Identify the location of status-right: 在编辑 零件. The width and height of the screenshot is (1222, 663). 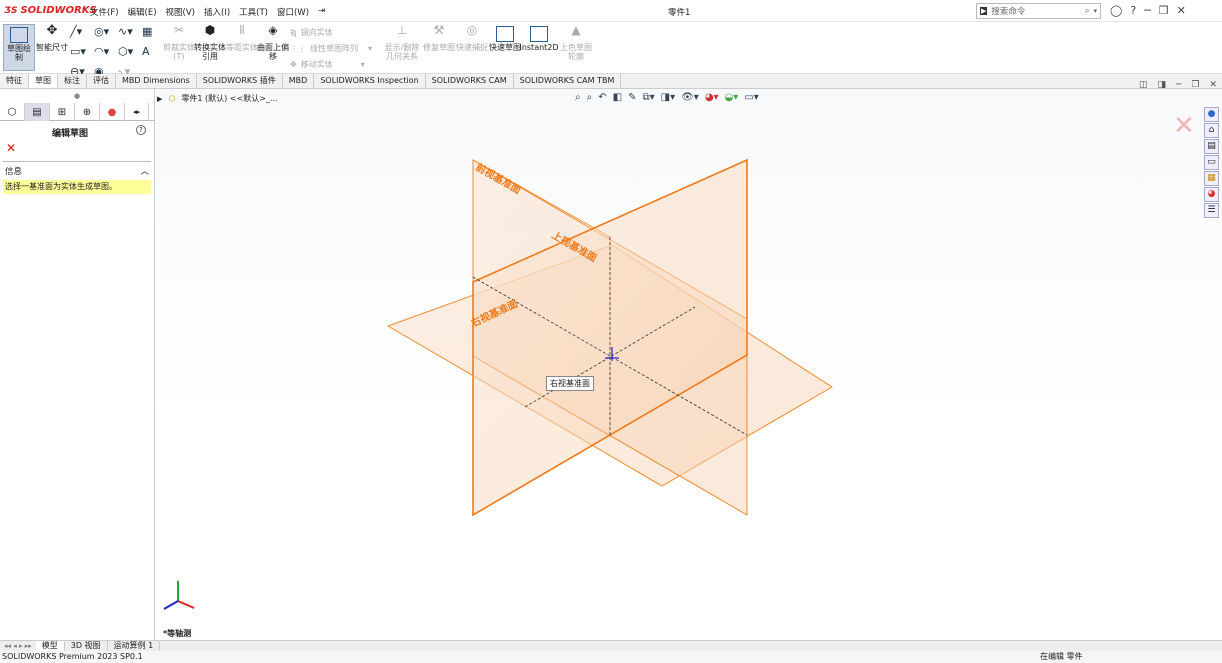
(1061, 656).